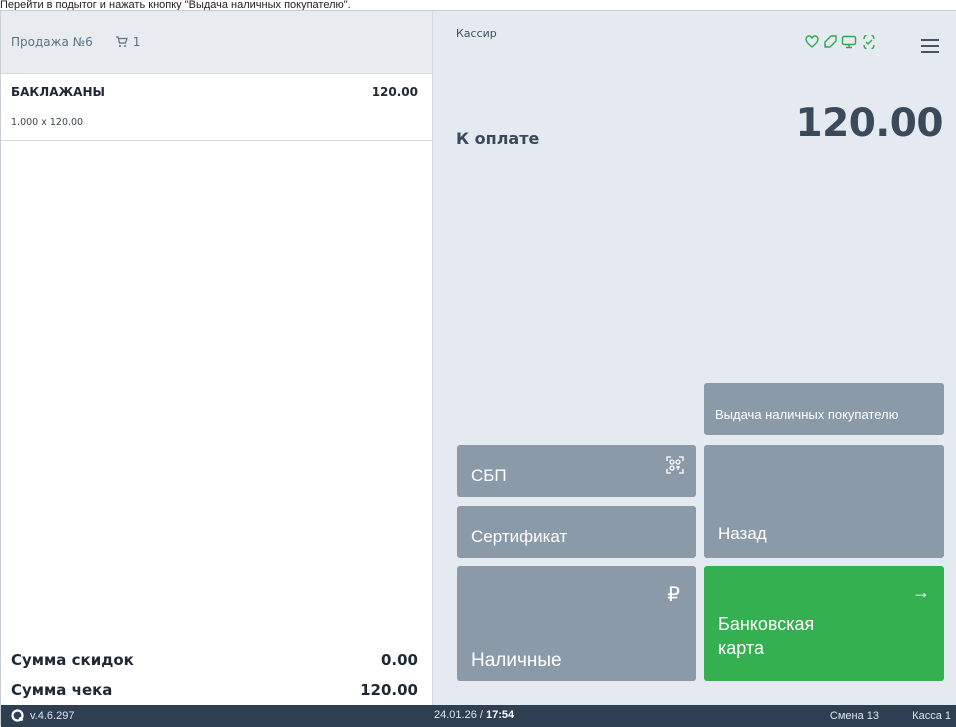  Describe the element at coordinates (516, 660) in the screenshot. I see `cash-label: Наличные` at that location.